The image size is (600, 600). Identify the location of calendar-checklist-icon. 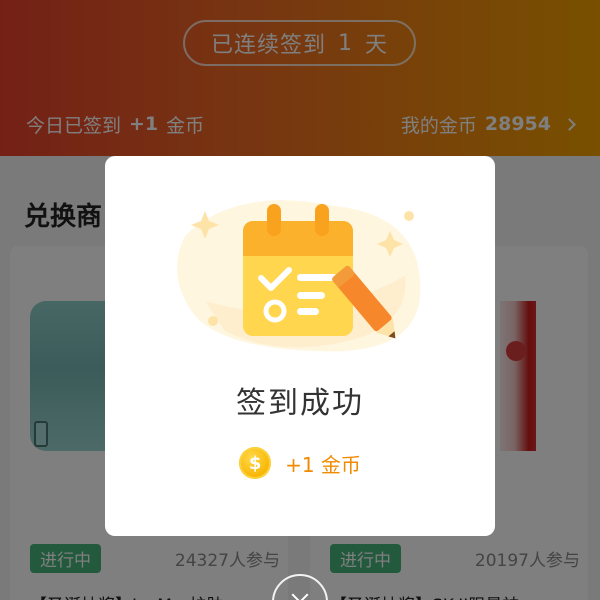
(299, 276).